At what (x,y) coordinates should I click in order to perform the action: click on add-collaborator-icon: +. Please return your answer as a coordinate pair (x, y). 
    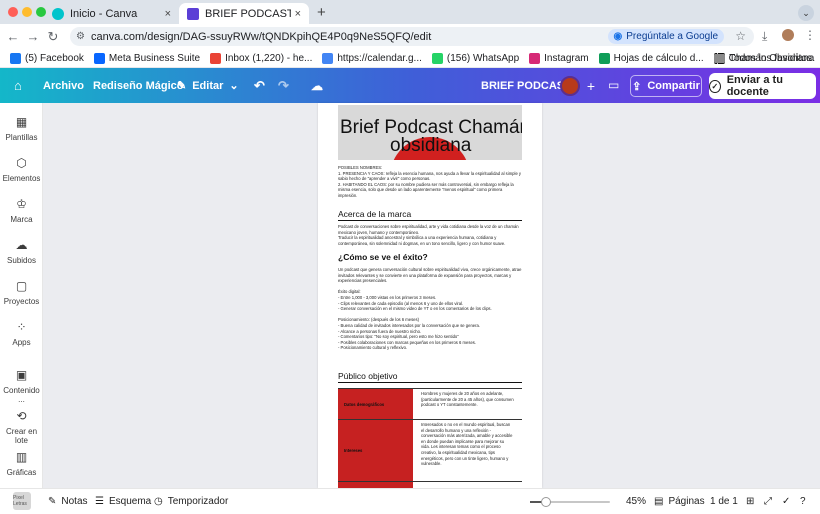
    Looking at the image, I should click on (591, 86).